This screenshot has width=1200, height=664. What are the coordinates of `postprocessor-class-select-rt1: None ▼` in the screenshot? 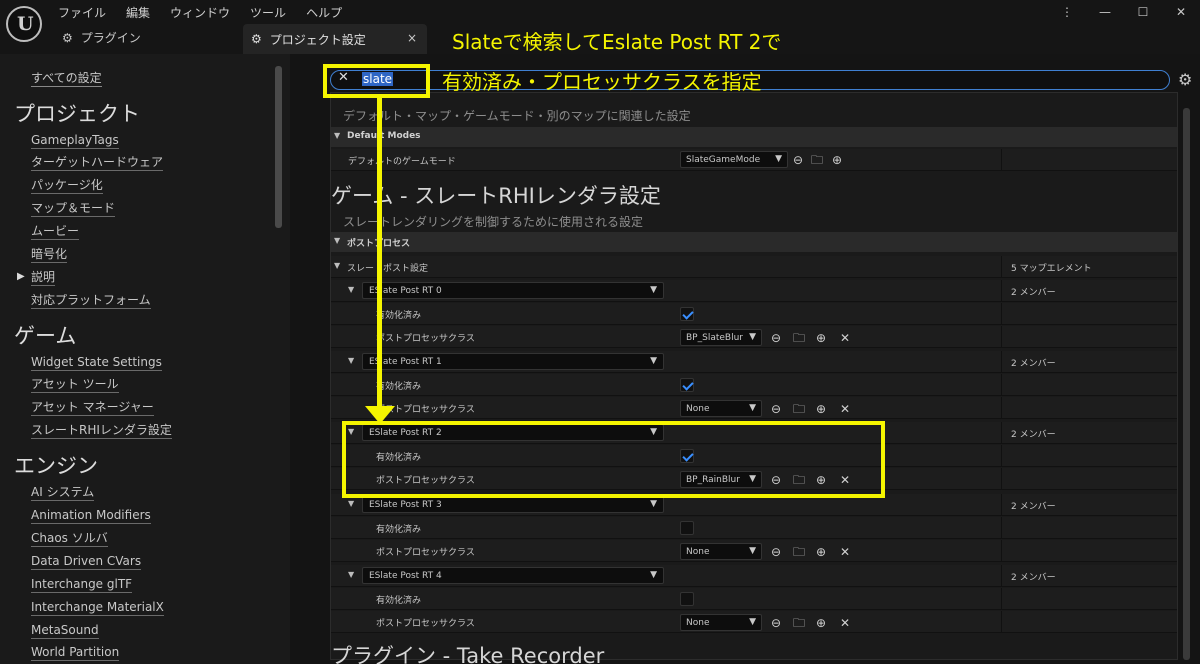 It's located at (721, 408).